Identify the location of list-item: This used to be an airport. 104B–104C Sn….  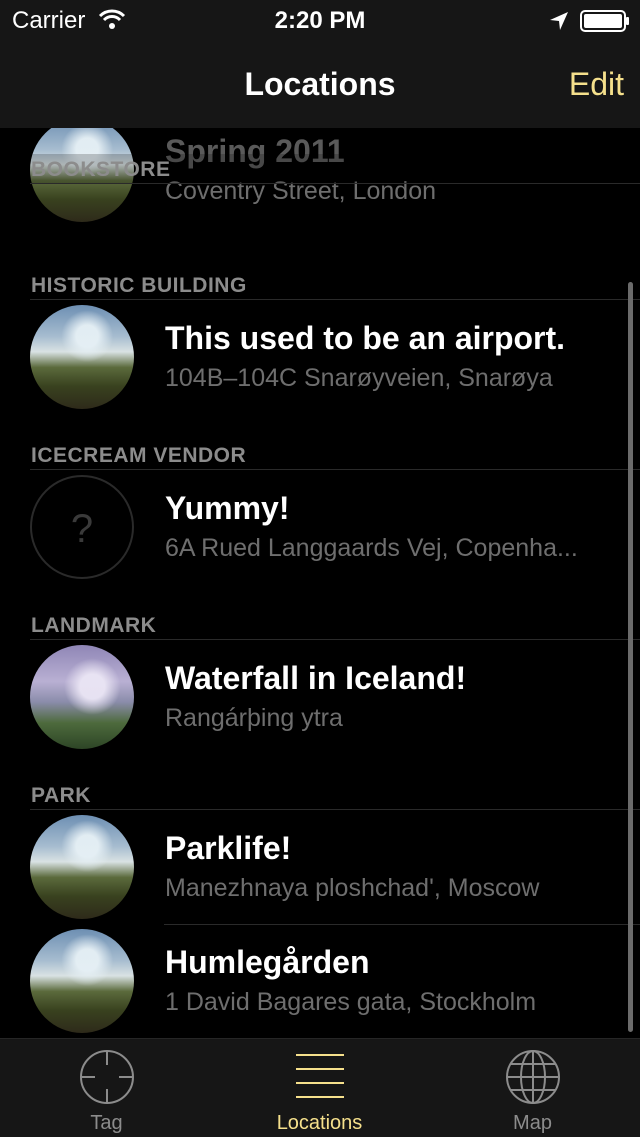
(320, 357).